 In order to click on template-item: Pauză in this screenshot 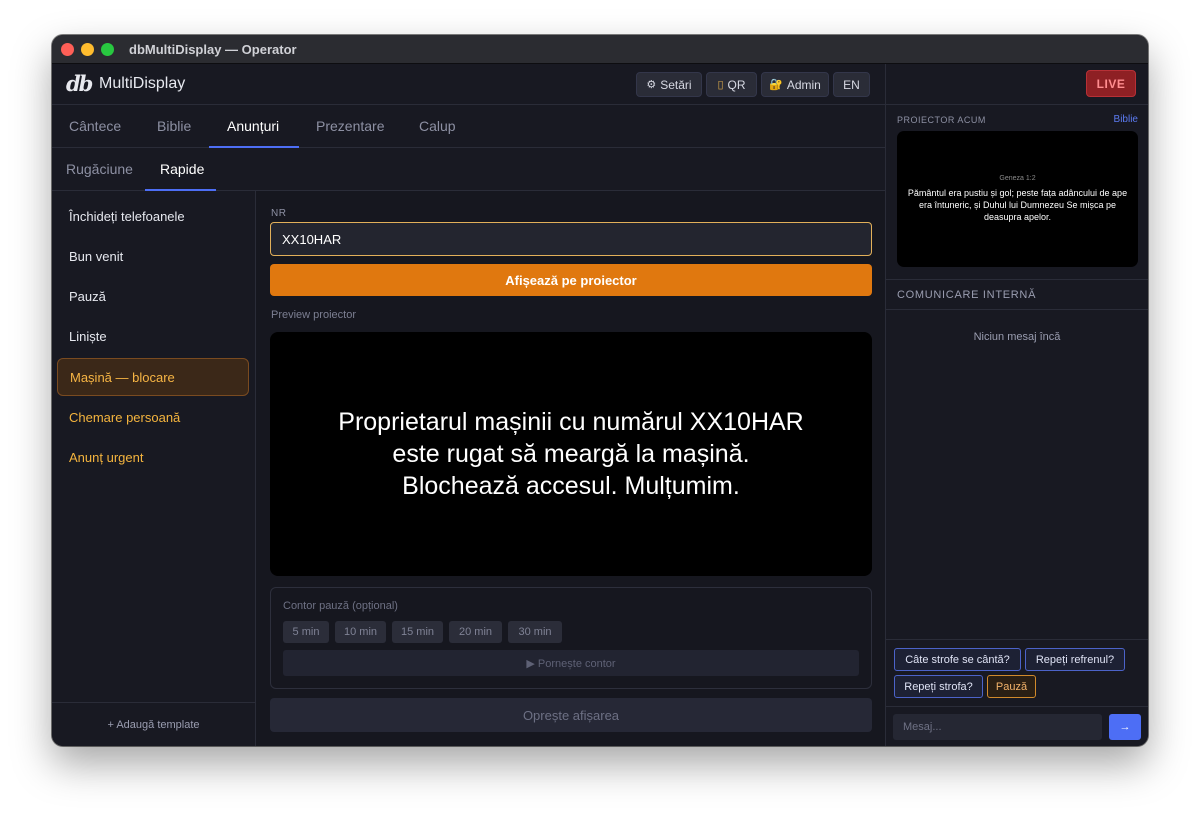, I will do `click(153, 296)`.